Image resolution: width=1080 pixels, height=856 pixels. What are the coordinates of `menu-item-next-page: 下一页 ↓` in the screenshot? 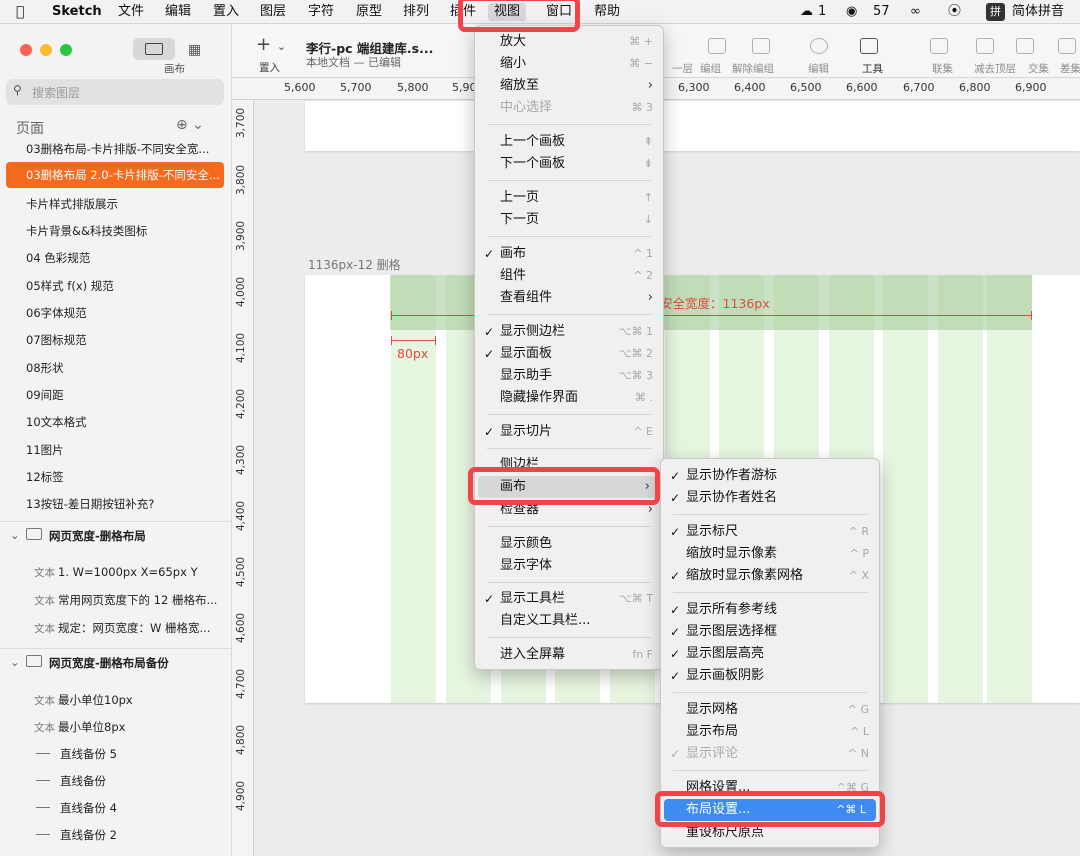 It's located at (569, 220).